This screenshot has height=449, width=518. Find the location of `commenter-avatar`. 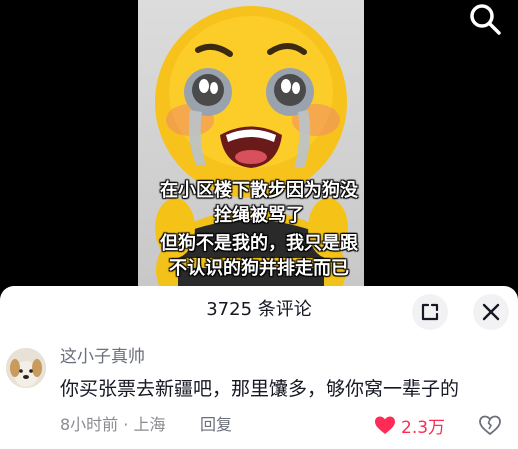

commenter-avatar is located at coordinates (26, 368).